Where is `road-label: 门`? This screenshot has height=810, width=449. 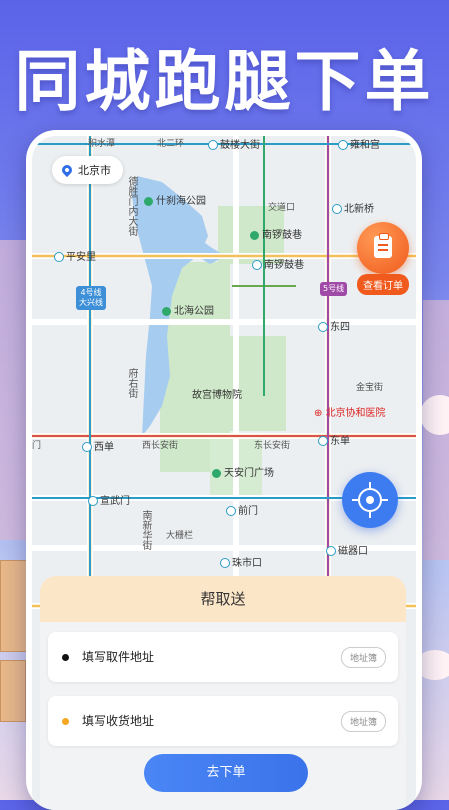 road-label: 门 is located at coordinates (37, 446).